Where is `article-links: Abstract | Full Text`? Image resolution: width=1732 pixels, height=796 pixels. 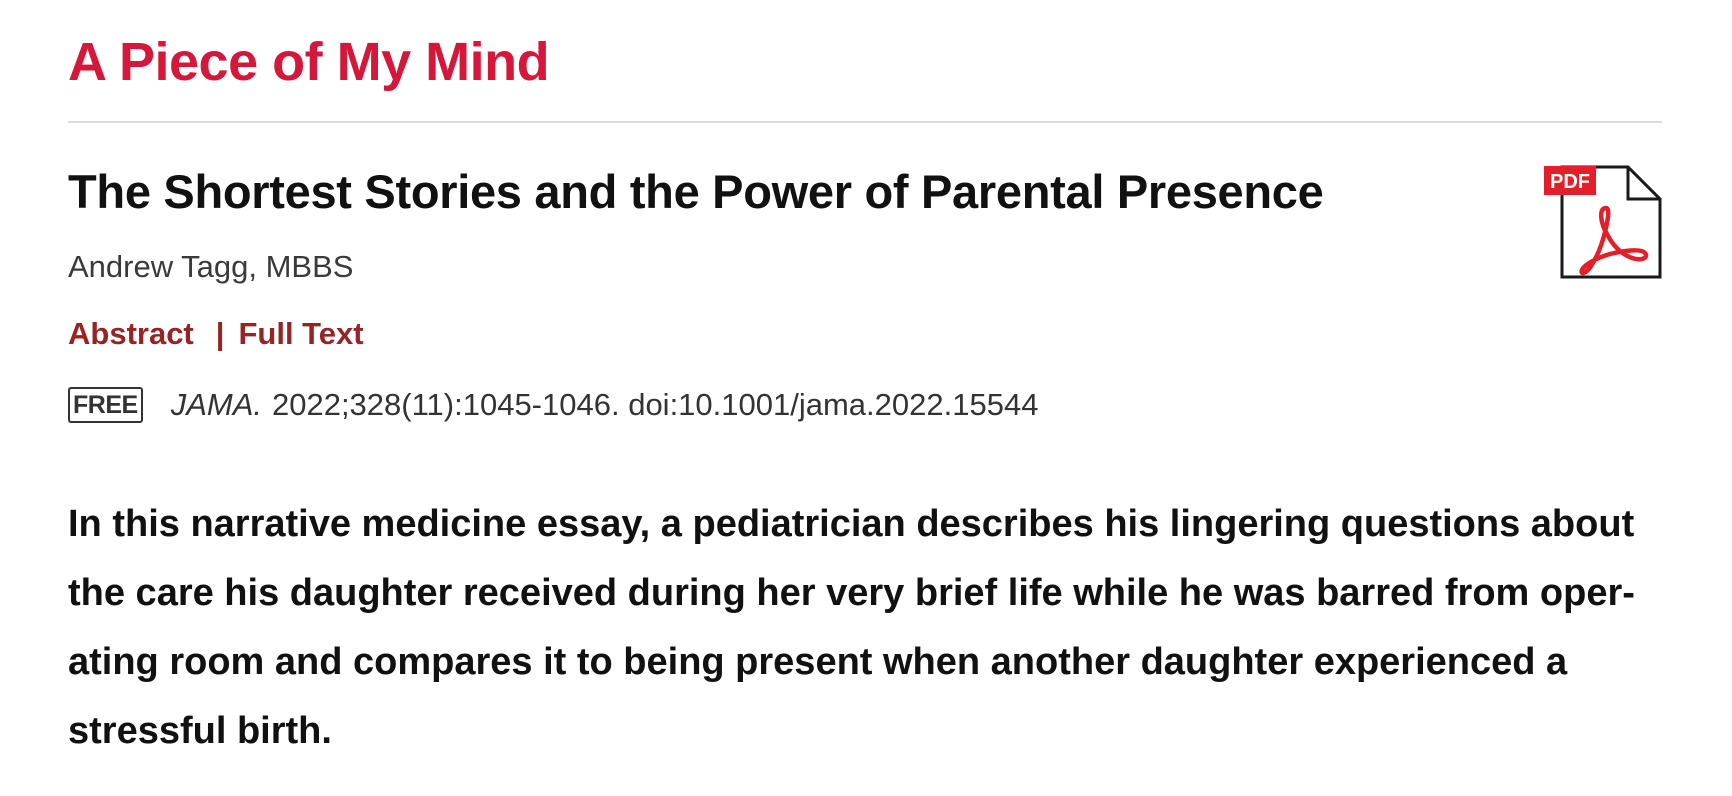 article-links: Abstract | Full Text is located at coordinates (216, 334).